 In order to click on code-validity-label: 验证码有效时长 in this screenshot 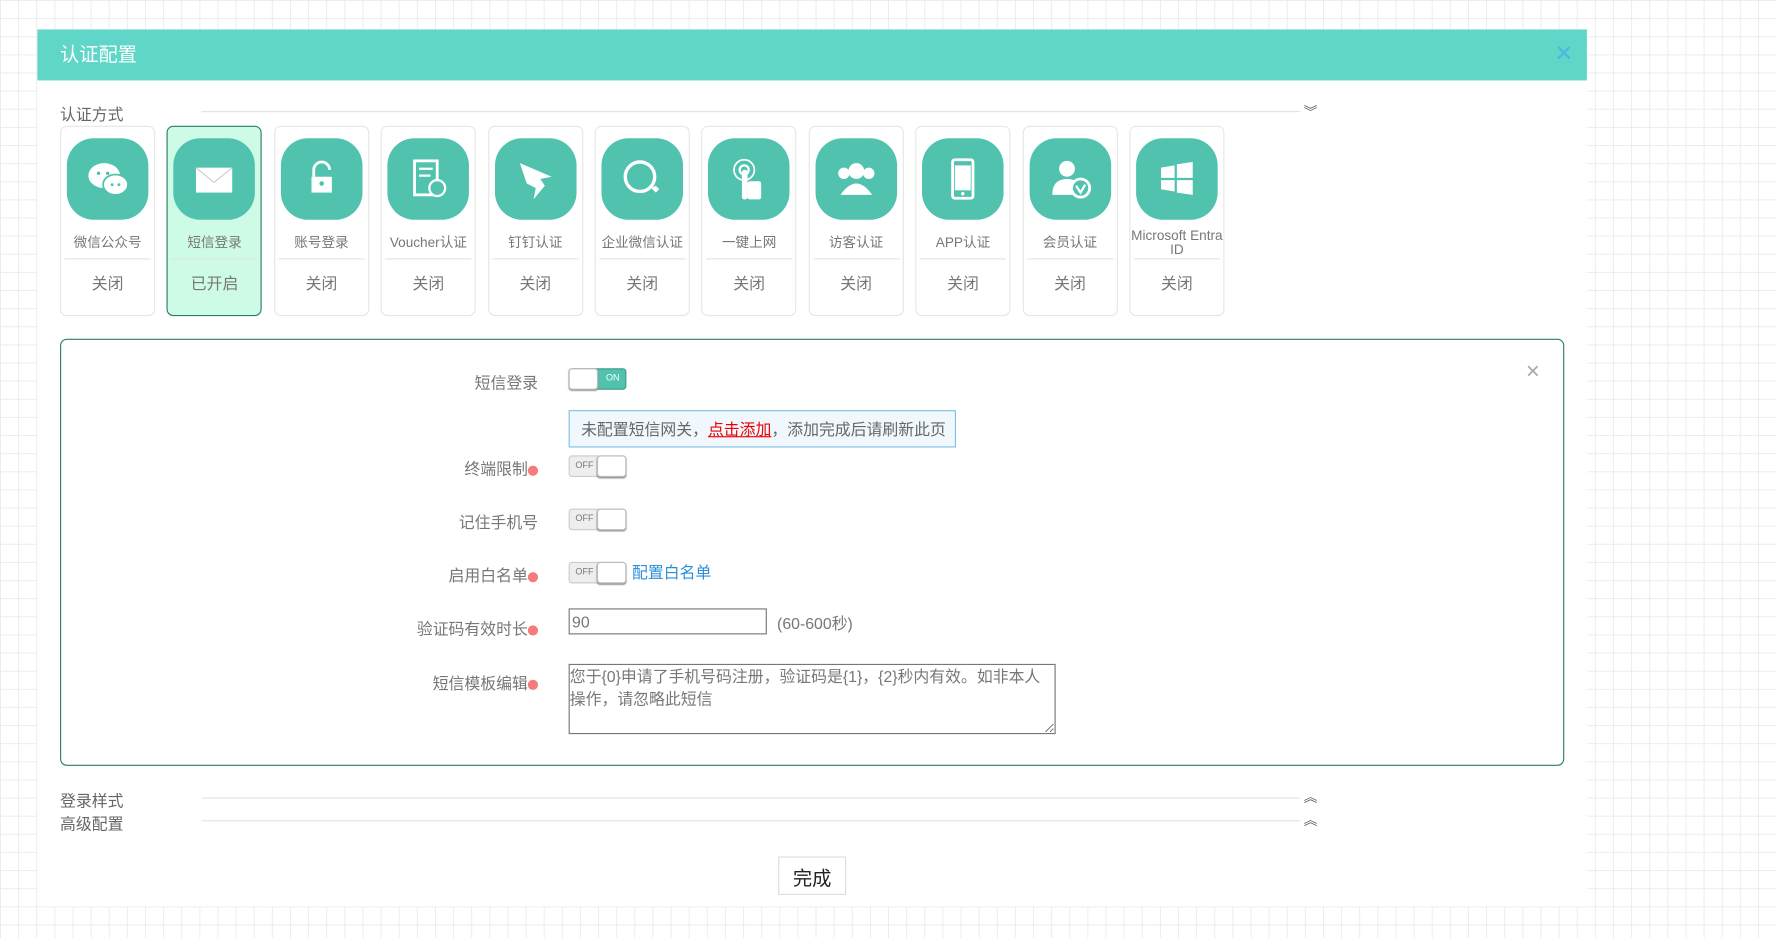, I will do `click(478, 628)`.